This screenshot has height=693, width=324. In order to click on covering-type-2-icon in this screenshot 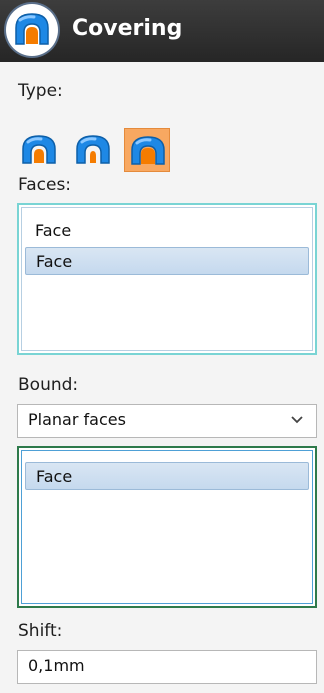, I will do `click(93, 149)`.